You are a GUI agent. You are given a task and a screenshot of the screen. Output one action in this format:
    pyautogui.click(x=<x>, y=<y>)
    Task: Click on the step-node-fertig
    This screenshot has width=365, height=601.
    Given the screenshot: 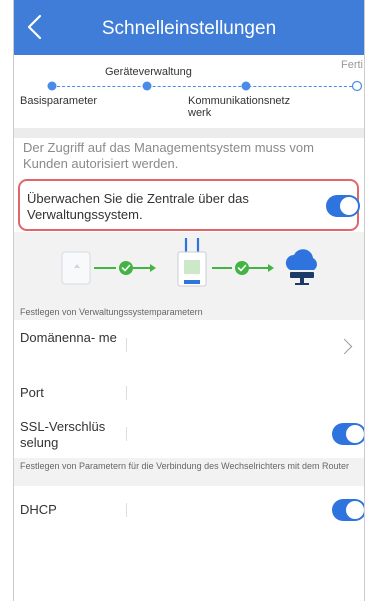 What is the action you would take?
    pyautogui.click(x=357, y=86)
    